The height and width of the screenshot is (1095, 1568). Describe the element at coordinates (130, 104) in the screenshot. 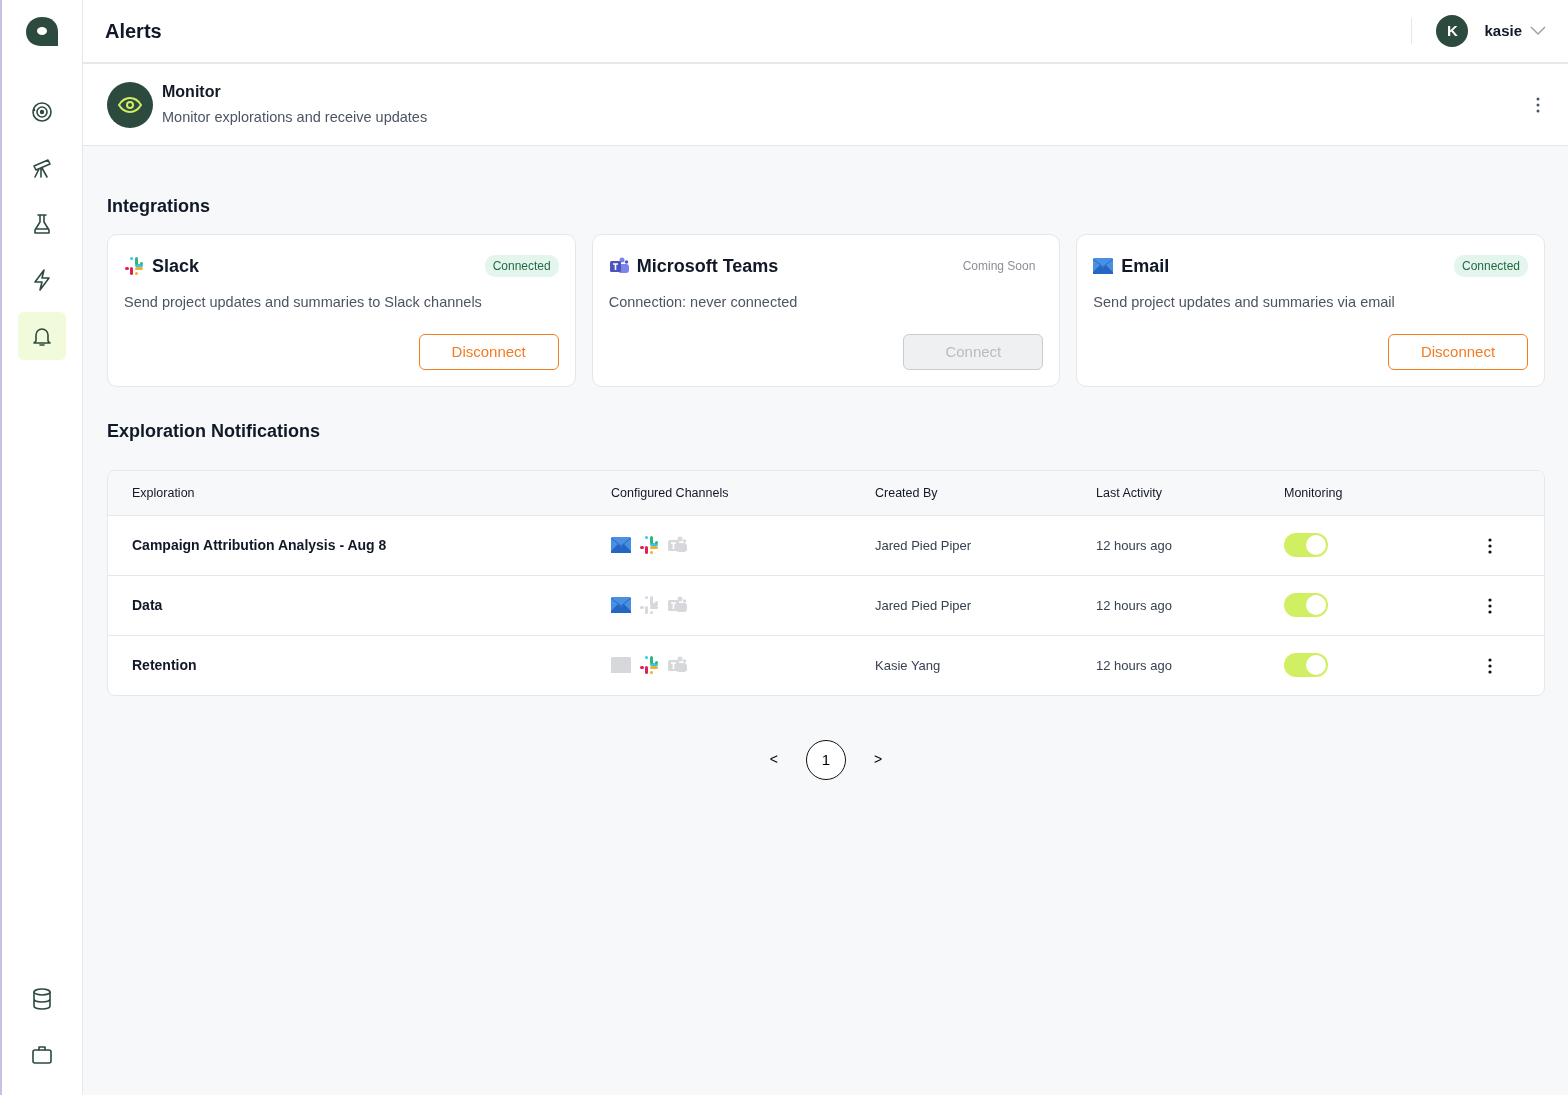

I see `eye-icon` at that location.